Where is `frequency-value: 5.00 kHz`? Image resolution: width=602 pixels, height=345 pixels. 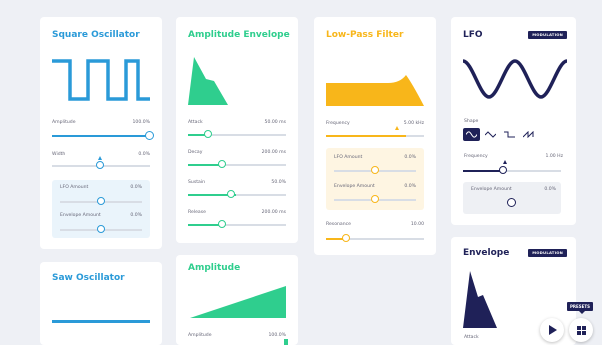 frequency-value: 5.00 kHz is located at coordinates (413, 123).